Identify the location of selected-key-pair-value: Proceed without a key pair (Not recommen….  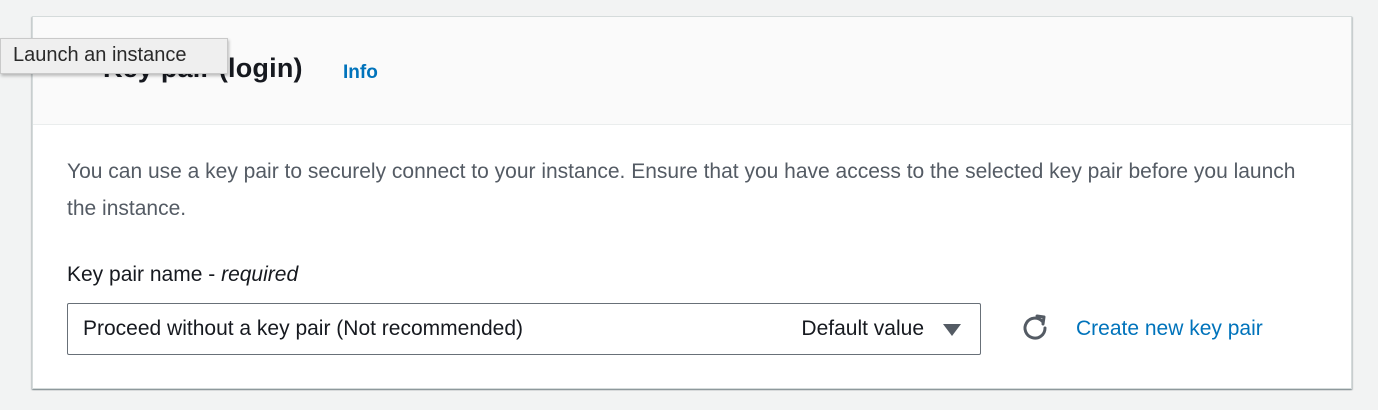
(303, 328).